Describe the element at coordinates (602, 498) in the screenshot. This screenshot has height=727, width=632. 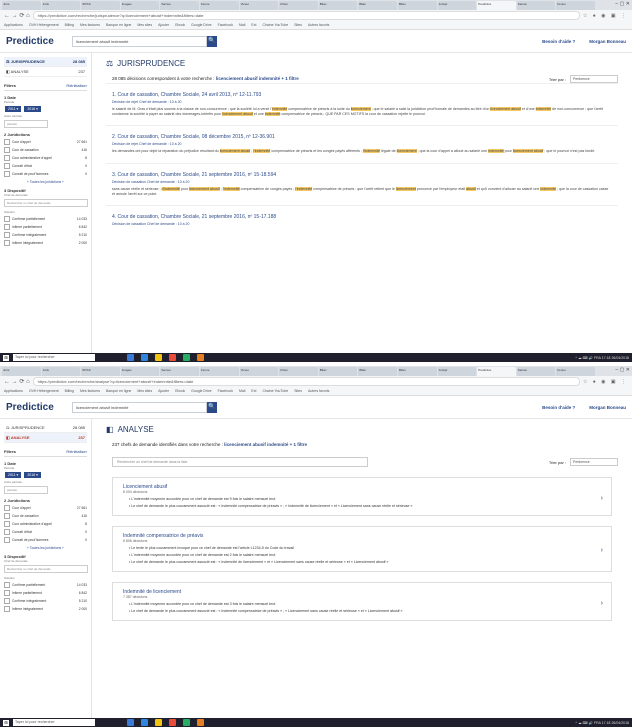
I see `chevron-right-icon: ›` at that location.